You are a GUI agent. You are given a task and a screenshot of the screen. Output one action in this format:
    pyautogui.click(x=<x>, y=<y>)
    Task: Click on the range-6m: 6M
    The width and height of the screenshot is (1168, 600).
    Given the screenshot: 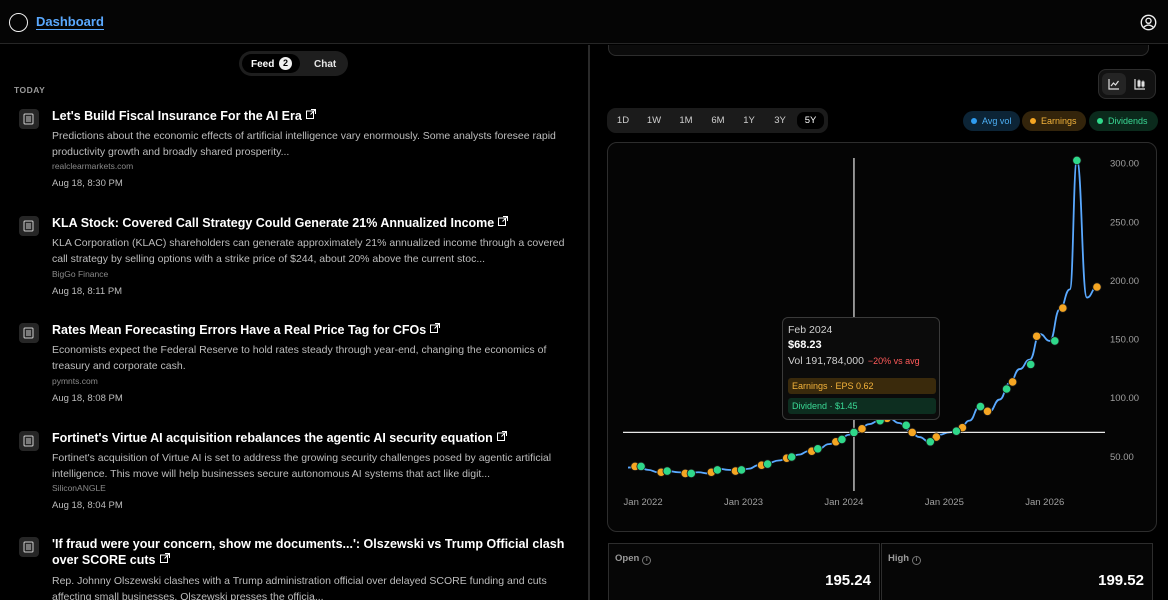 What is the action you would take?
    pyautogui.click(x=718, y=120)
    